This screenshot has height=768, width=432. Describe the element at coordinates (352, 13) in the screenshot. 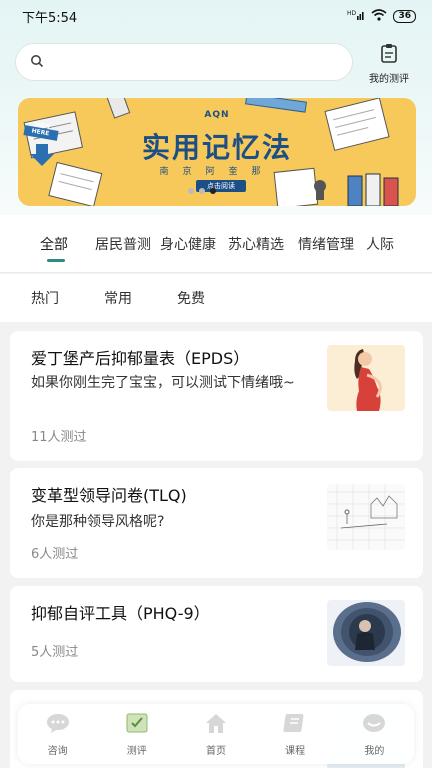

I see `network-type: HD` at that location.